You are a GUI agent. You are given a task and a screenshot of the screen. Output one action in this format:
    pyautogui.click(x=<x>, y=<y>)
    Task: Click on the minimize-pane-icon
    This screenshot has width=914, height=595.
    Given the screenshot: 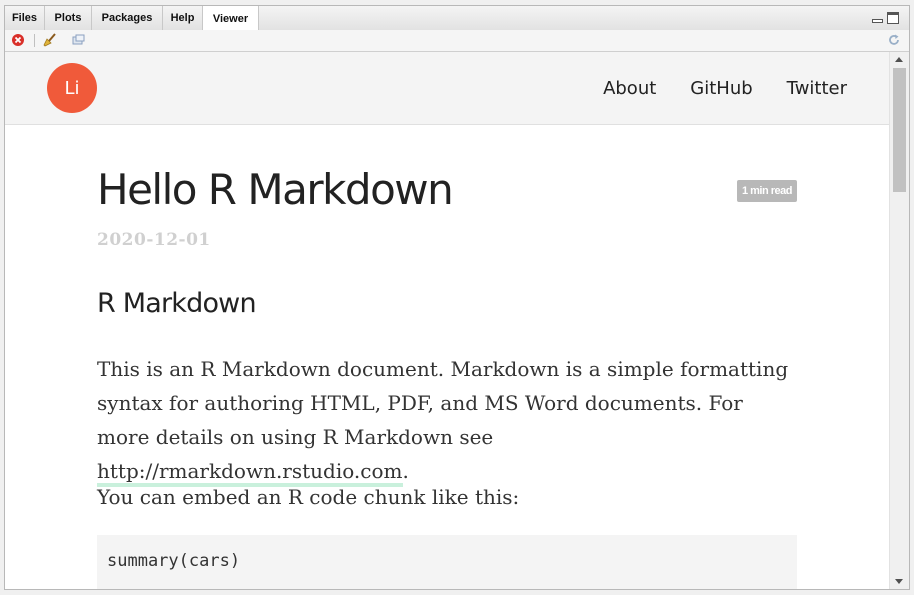 What is the action you would take?
    pyautogui.click(x=877, y=17)
    